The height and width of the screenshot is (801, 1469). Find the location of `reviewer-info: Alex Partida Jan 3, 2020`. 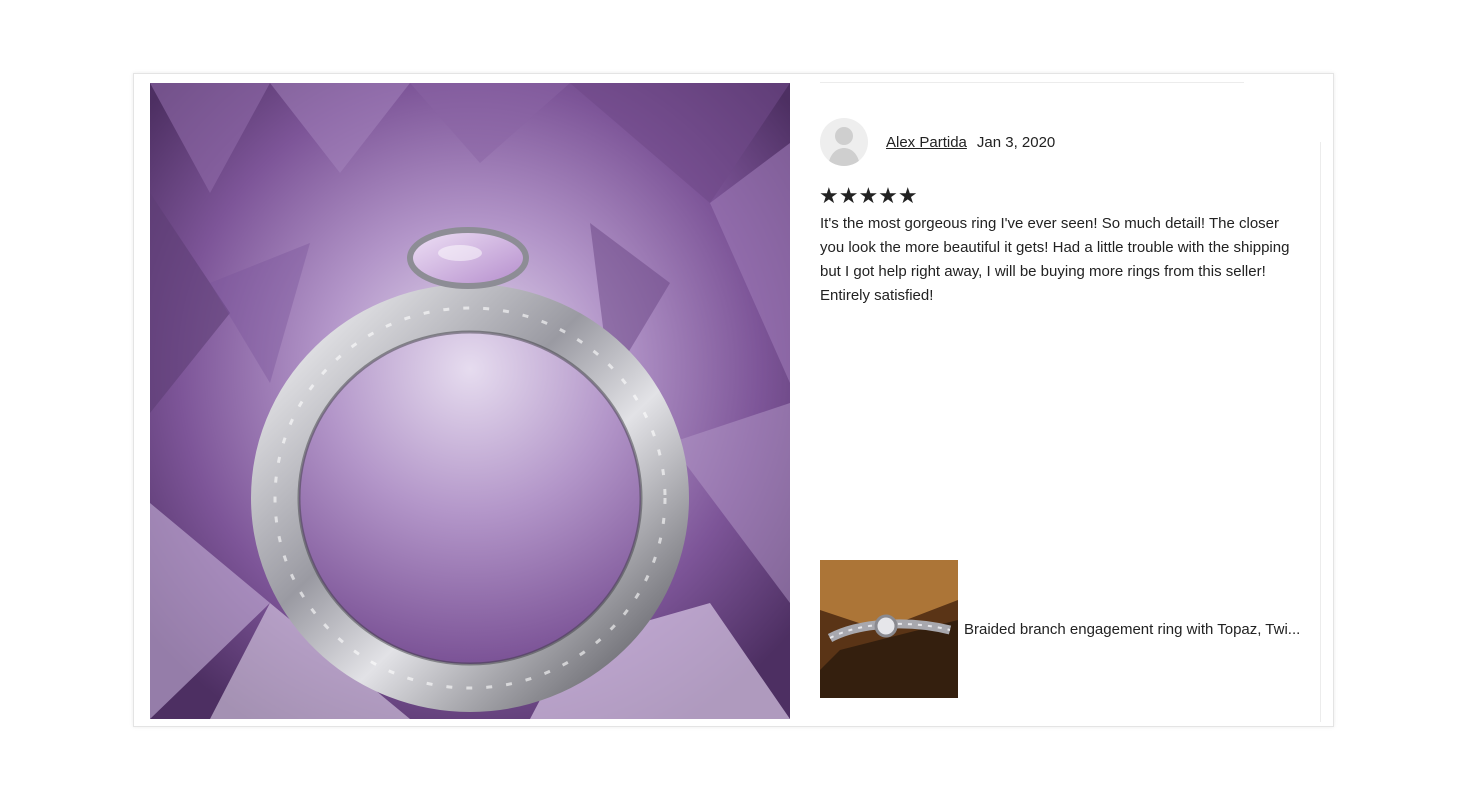

reviewer-info: Alex Partida Jan 3, 2020 is located at coordinates (937, 142).